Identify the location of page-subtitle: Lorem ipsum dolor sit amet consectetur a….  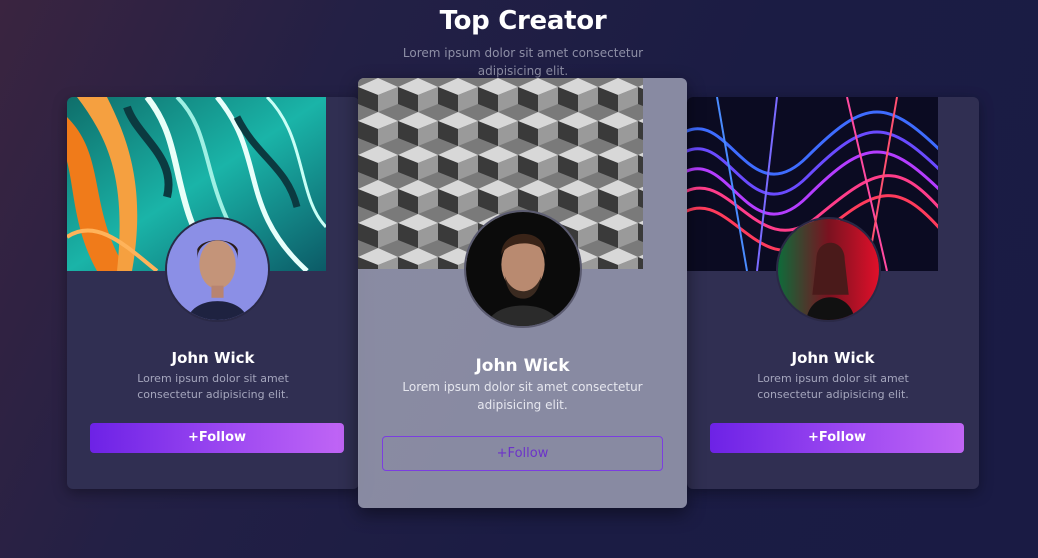
(523, 62).